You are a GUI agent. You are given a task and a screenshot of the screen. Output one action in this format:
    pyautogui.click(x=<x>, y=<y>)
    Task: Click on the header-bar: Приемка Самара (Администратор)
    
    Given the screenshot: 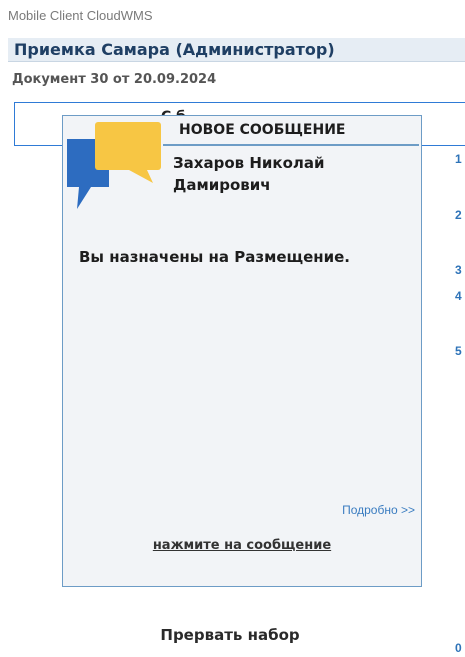 What is the action you would take?
    pyautogui.click(x=236, y=50)
    